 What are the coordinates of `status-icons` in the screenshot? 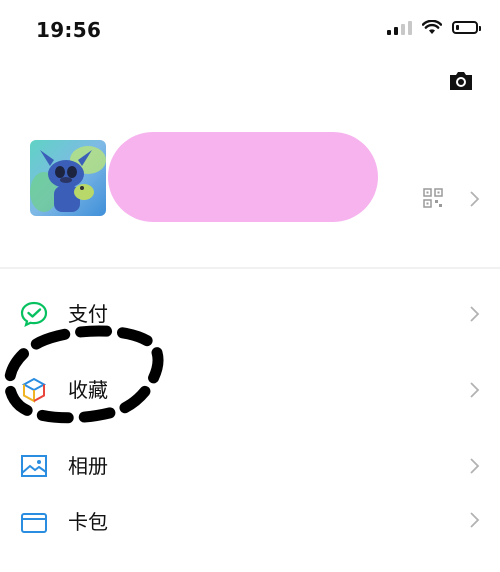 It's located at (434, 27).